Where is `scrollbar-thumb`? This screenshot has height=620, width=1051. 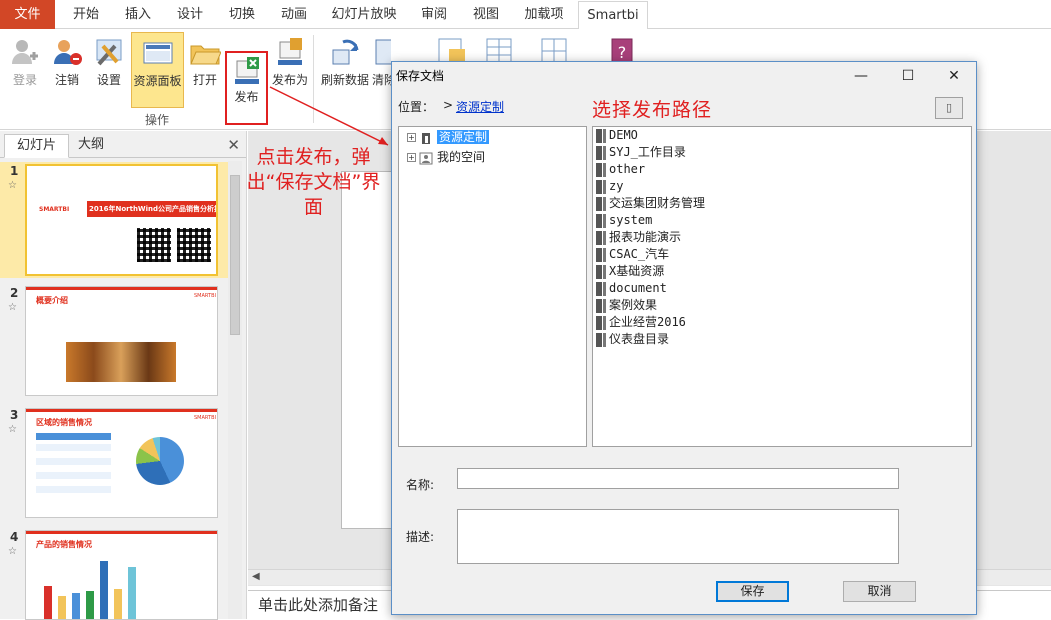 scrollbar-thumb is located at coordinates (235, 255).